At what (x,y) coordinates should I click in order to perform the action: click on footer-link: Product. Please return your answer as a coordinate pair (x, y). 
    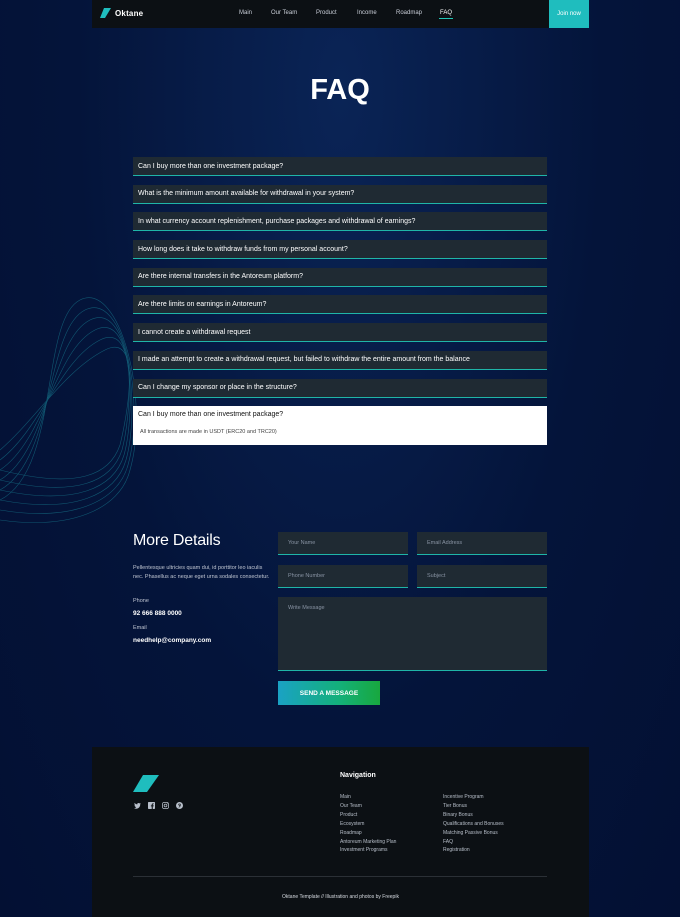
    Looking at the image, I should click on (368, 815).